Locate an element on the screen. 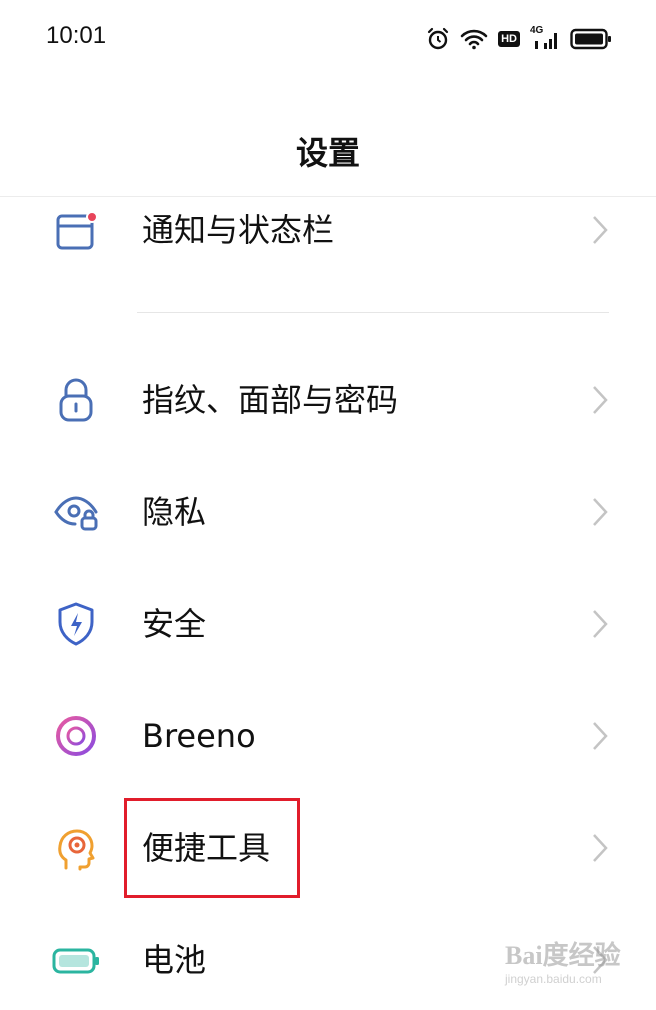 The height and width of the screenshot is (1010, 656). privacy-eye-icon is located at coordinates (76, 512).